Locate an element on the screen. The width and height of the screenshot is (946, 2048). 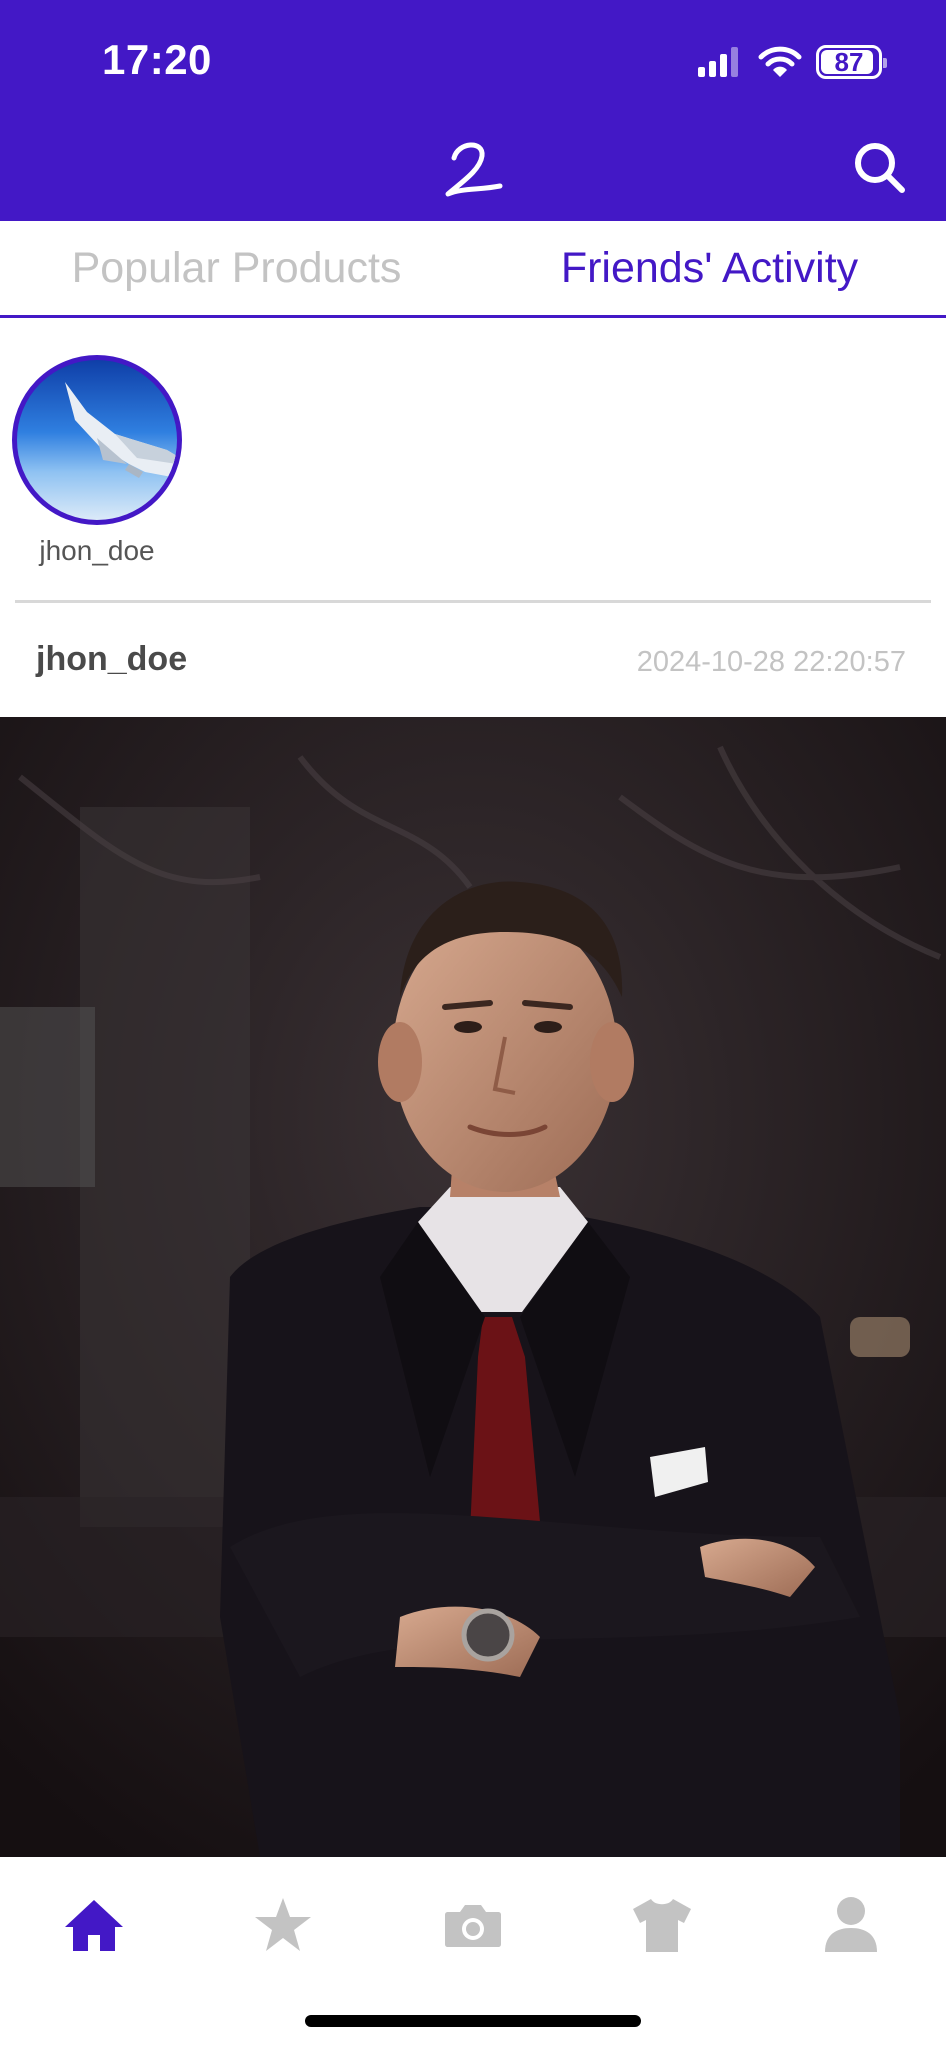
avatar is located at coordinates (97, 440).